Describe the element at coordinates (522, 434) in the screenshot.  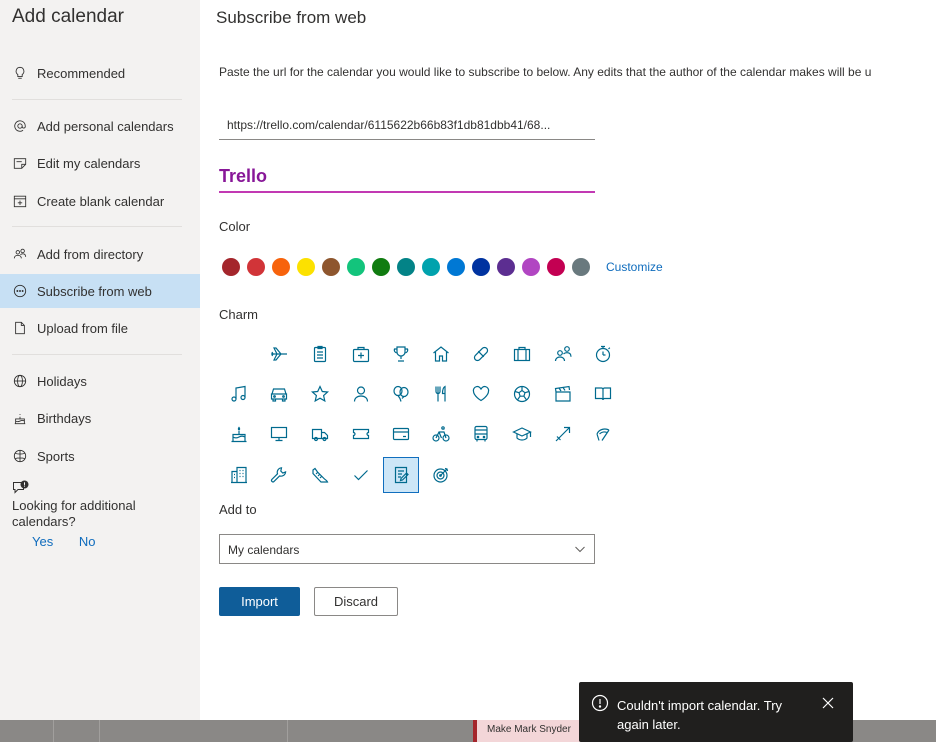
I see `graduation-cap-icon` at that location.